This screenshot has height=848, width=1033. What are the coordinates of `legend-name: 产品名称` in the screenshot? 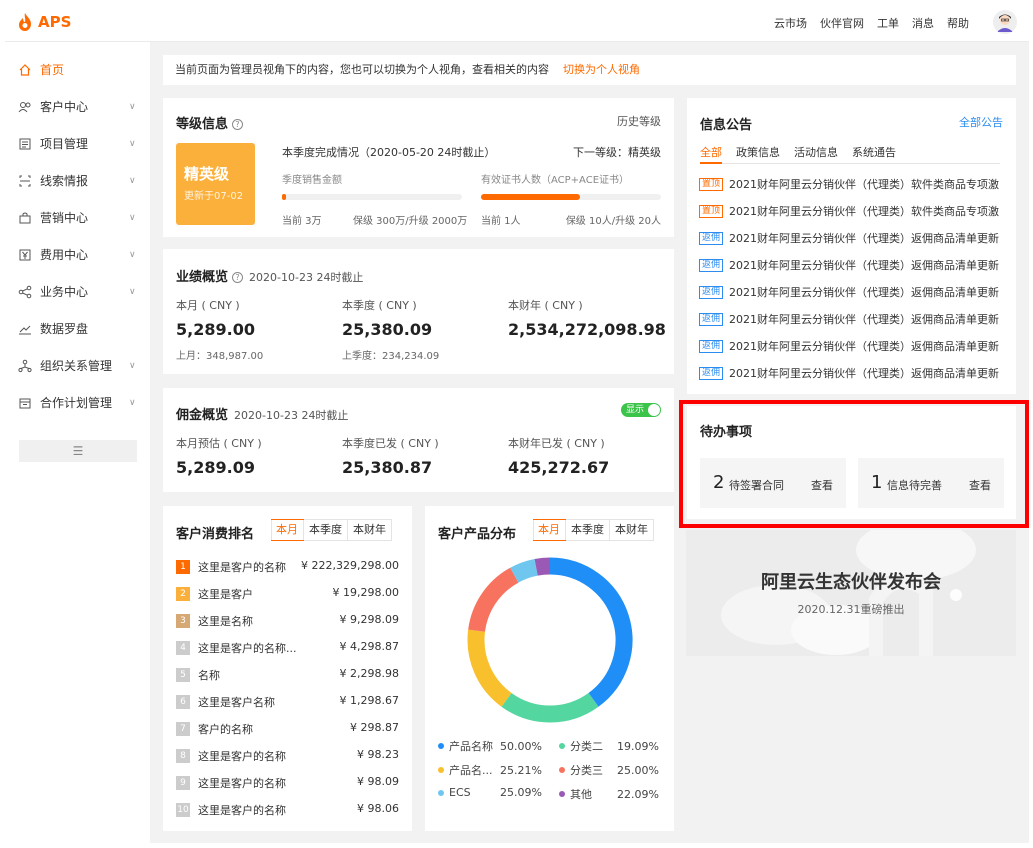 It's located at (471, 746).